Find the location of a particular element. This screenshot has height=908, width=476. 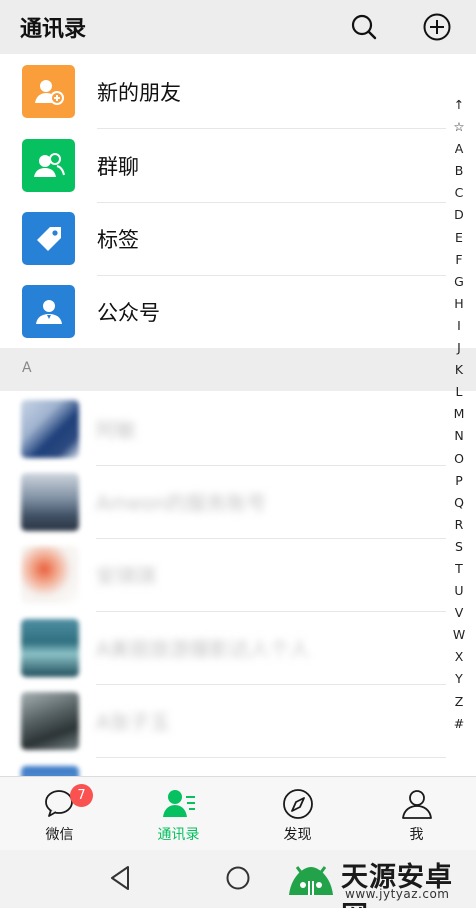

index-letter: ☆ is located at coordinates (459, 127).